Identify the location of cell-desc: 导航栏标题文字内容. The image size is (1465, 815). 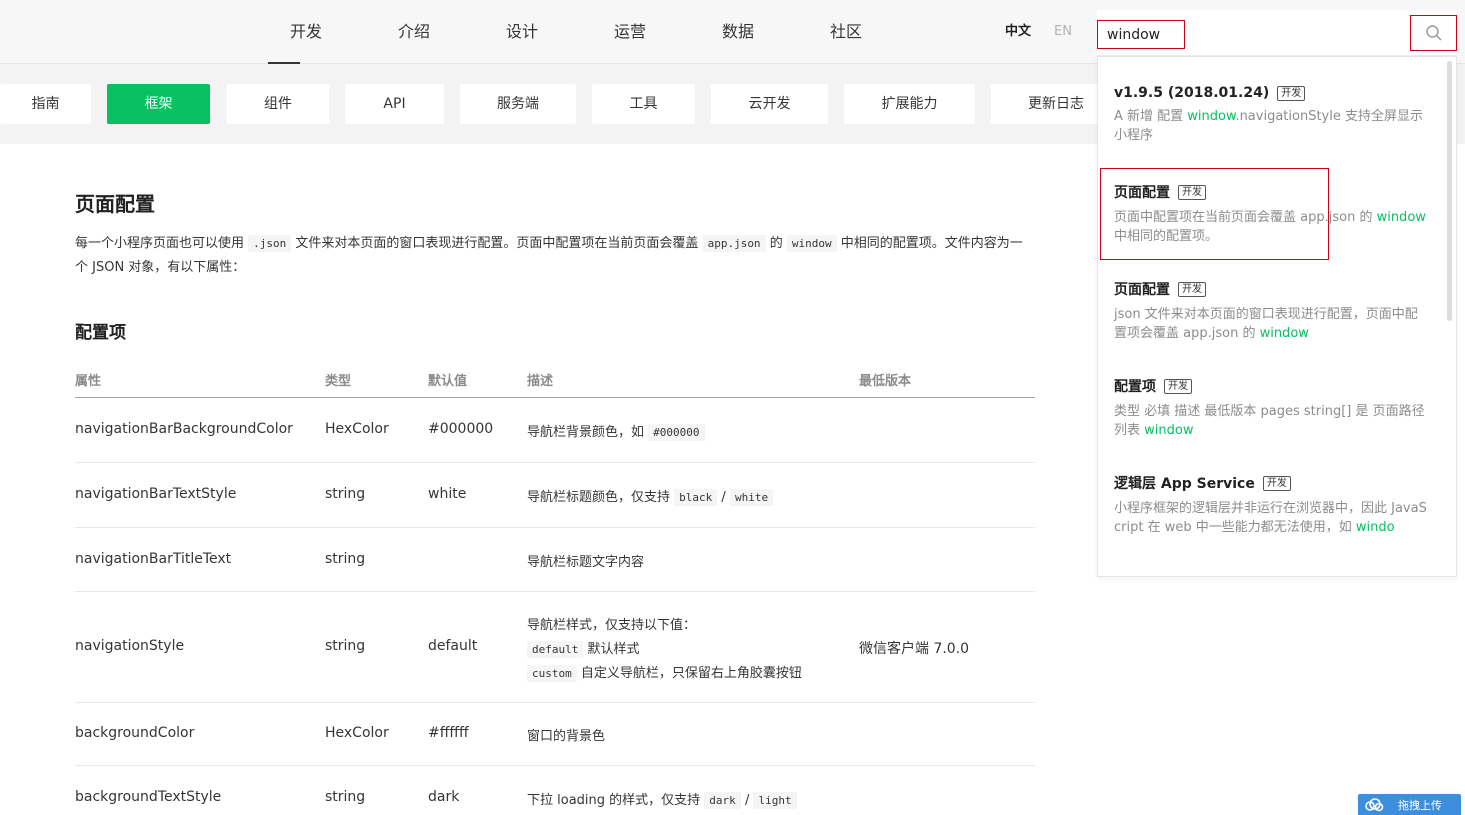
(586, 562).